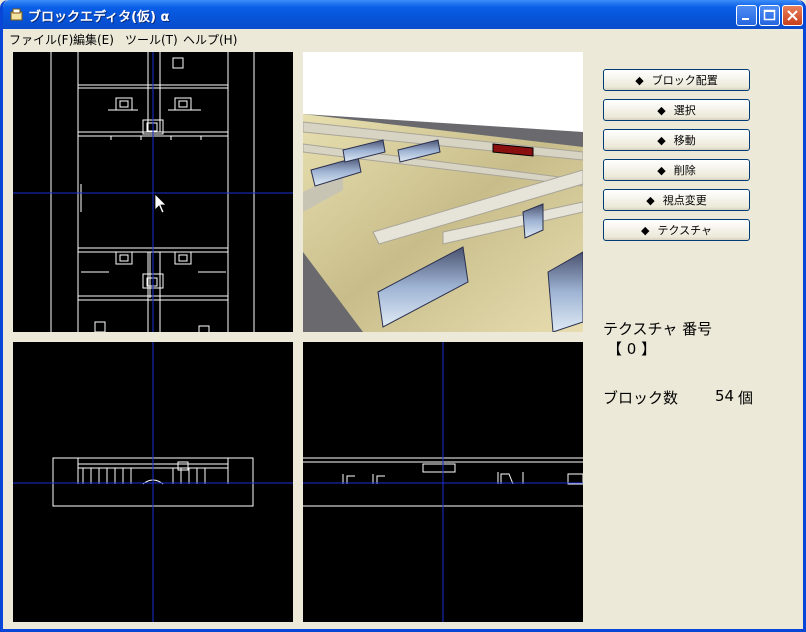 The width and height of the screenshot is (806, 632). What do you see at coordinates (443, 223) in the screenshot?
I see `perspective-scene` at bounding box center [443, 223].